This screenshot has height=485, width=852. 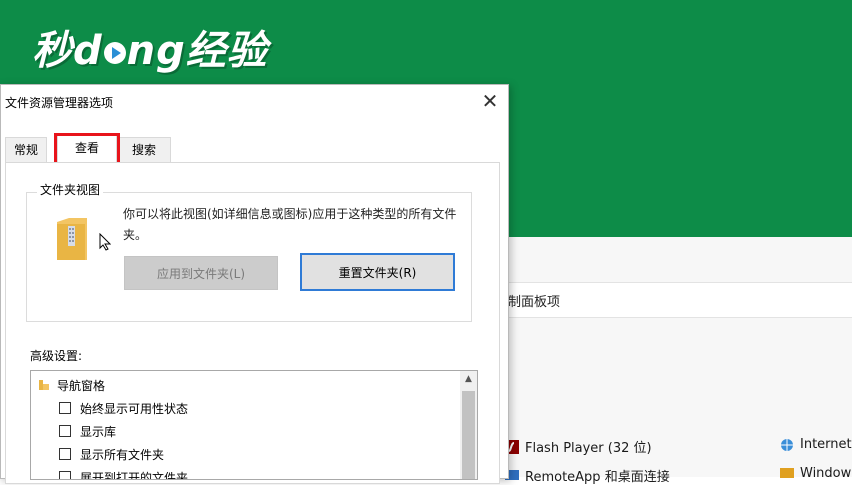 I want to click on tree-root-item: 导航窗格, so click(x=71, y=385).